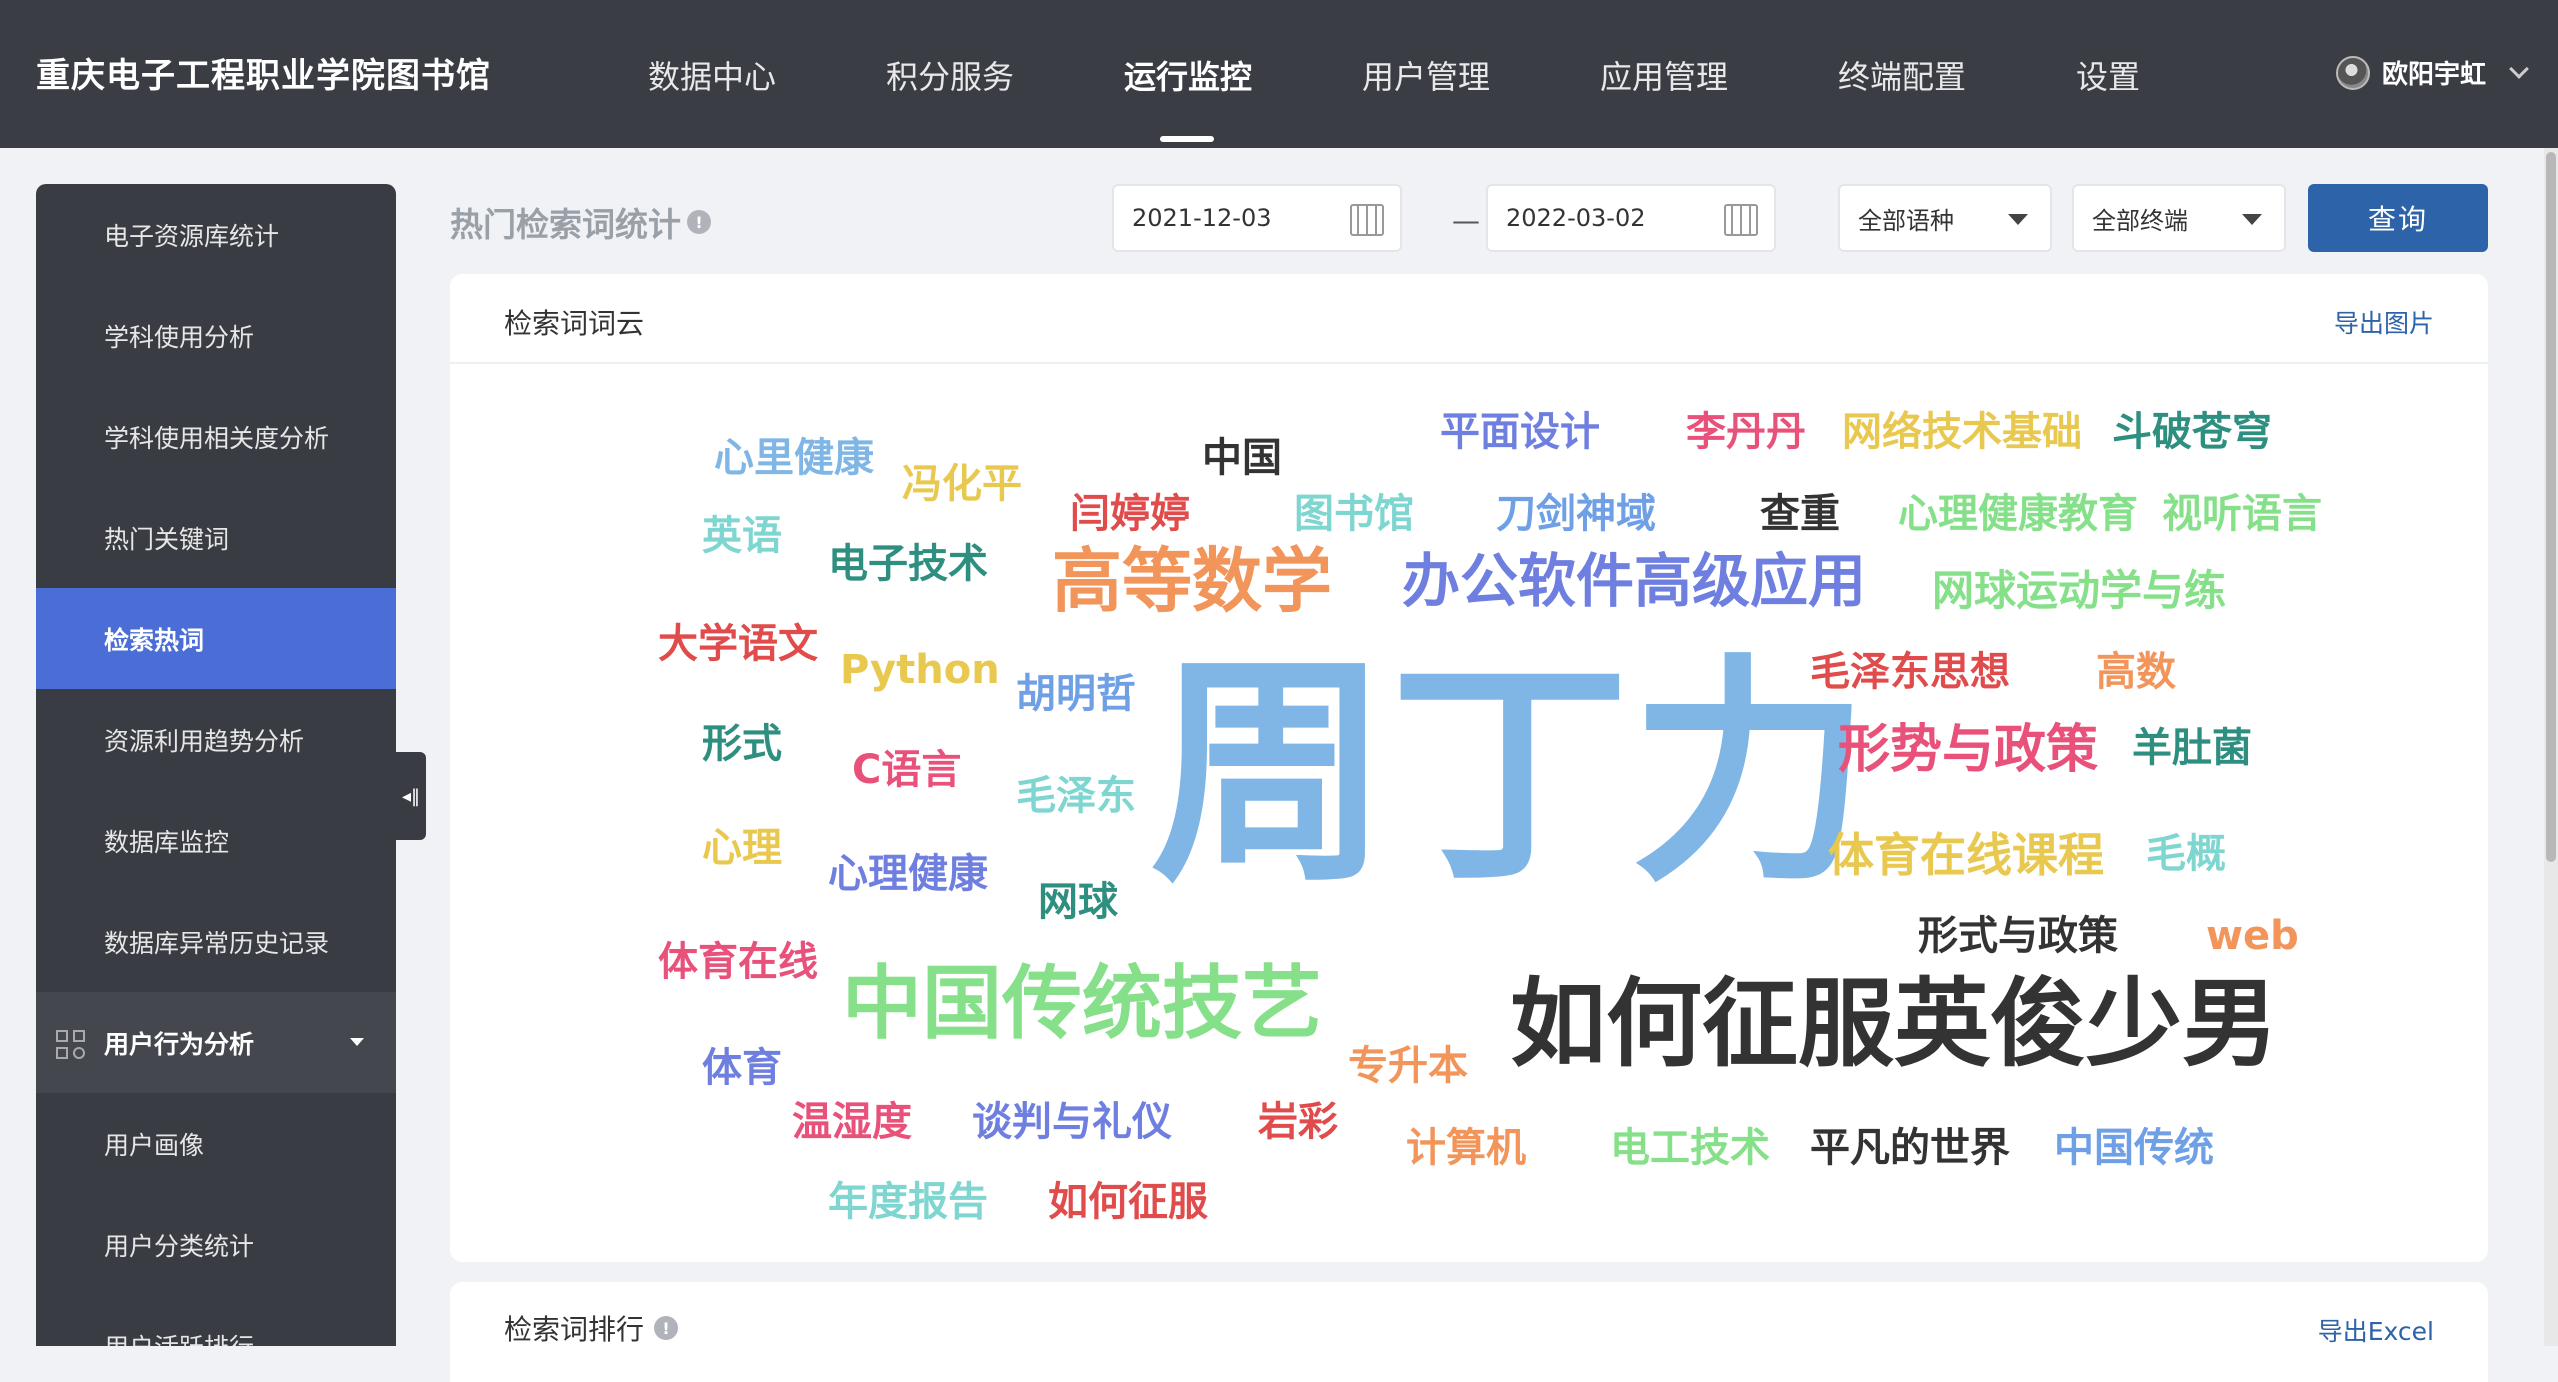  Describe the element at coordinates (1408, 1066) in the screenshot. I see `cloud-word: 专升本` at that location.